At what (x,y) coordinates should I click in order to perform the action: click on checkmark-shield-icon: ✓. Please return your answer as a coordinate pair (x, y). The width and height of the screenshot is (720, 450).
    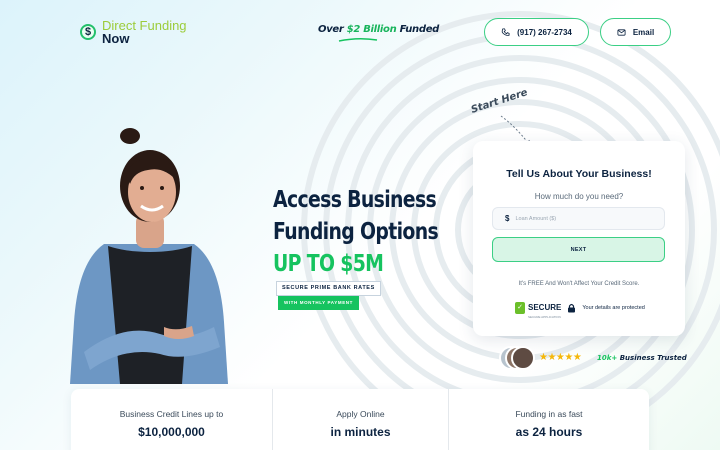
    Looking at the image, I should click on (520, 308).